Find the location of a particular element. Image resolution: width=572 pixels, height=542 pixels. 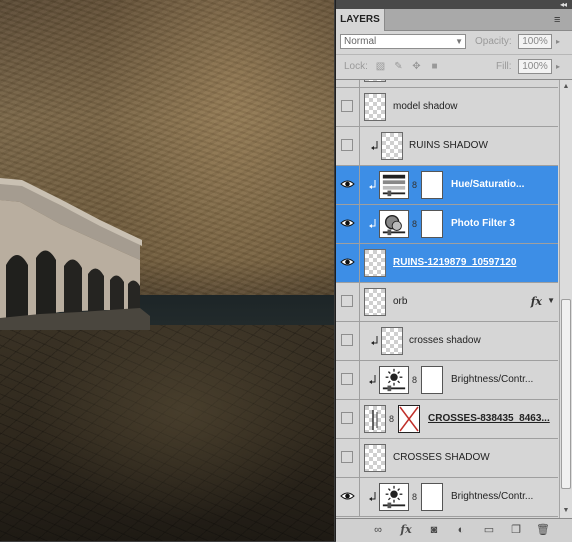

adjustment-layer-icon: ◐ is located at coordinates (461, 530).